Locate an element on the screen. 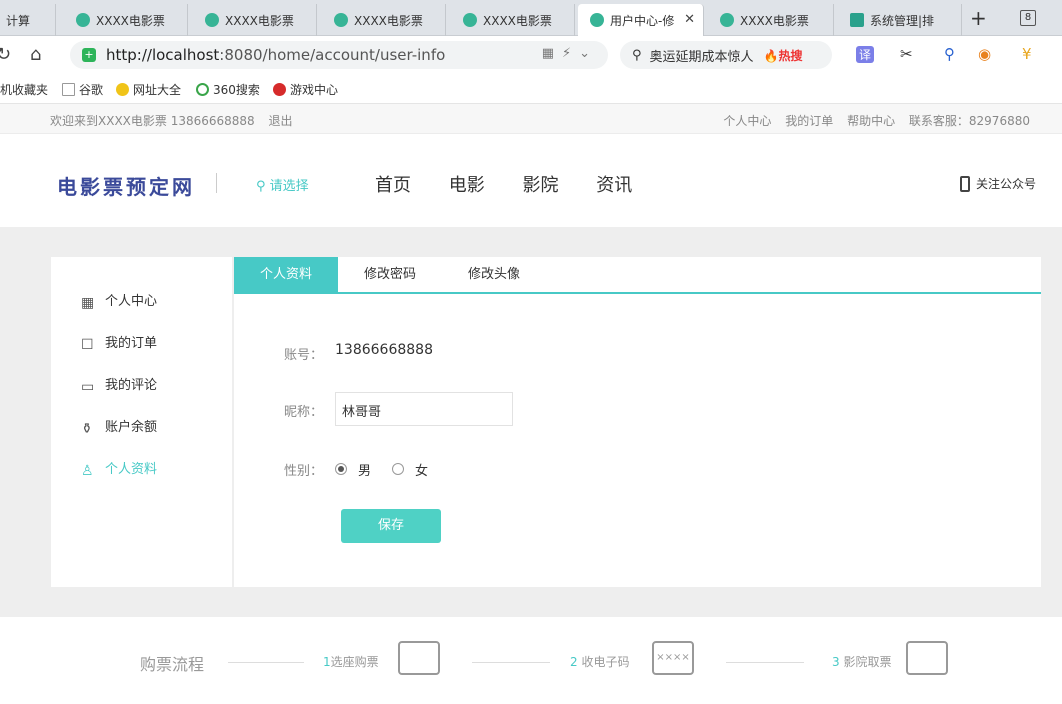 The height and width of the screenshot is (704, 1062). bookmark-item: 网址大全 is located at coordinates (148, 89).